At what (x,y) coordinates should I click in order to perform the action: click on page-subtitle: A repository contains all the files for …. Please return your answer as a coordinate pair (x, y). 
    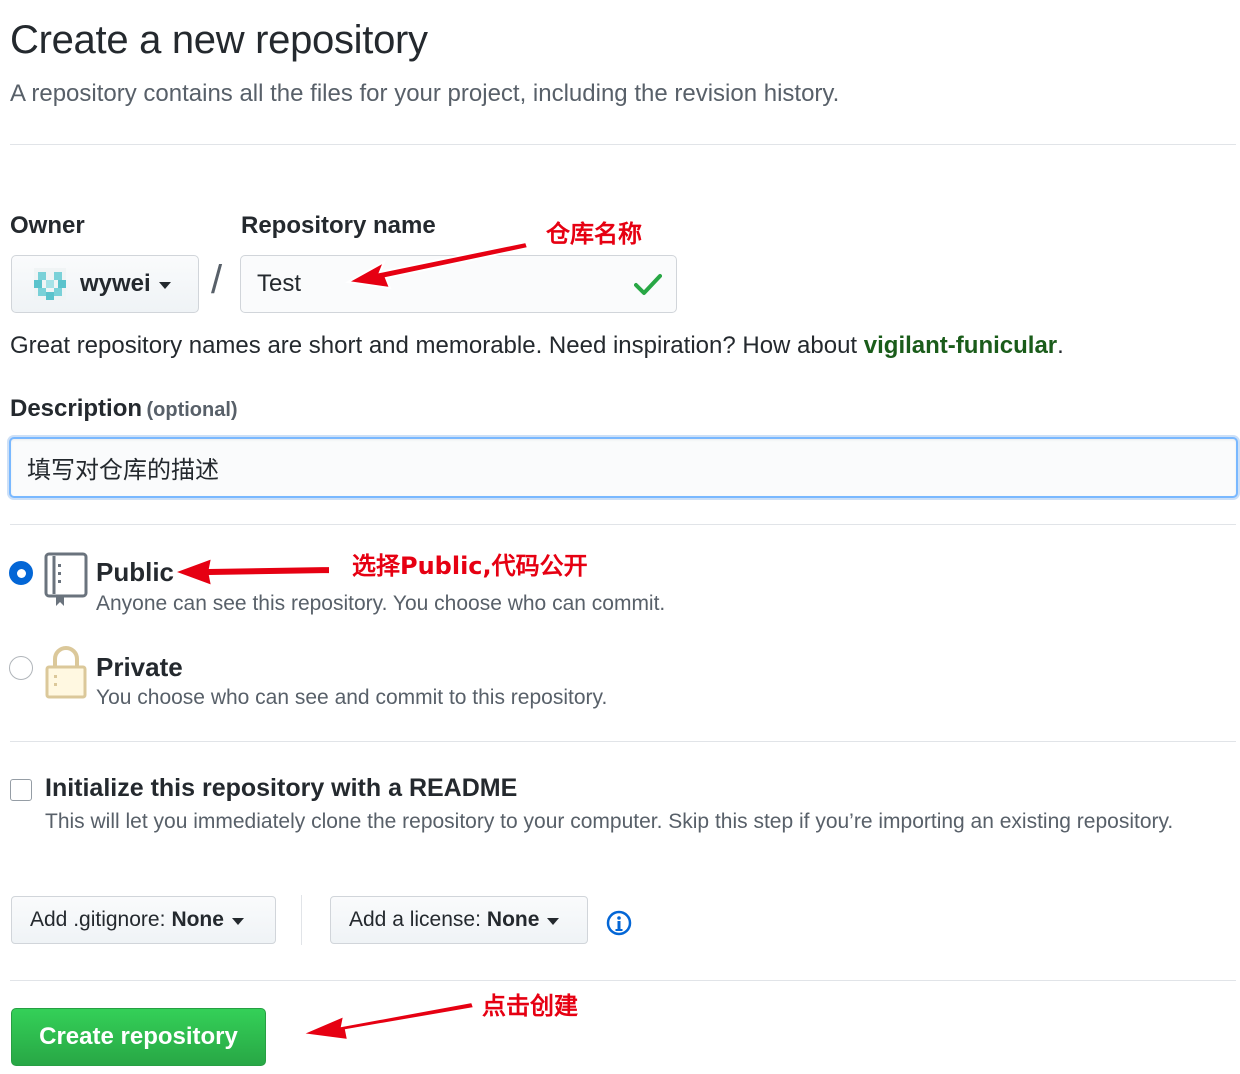
    Looking at the image, I should click on (425, 93).